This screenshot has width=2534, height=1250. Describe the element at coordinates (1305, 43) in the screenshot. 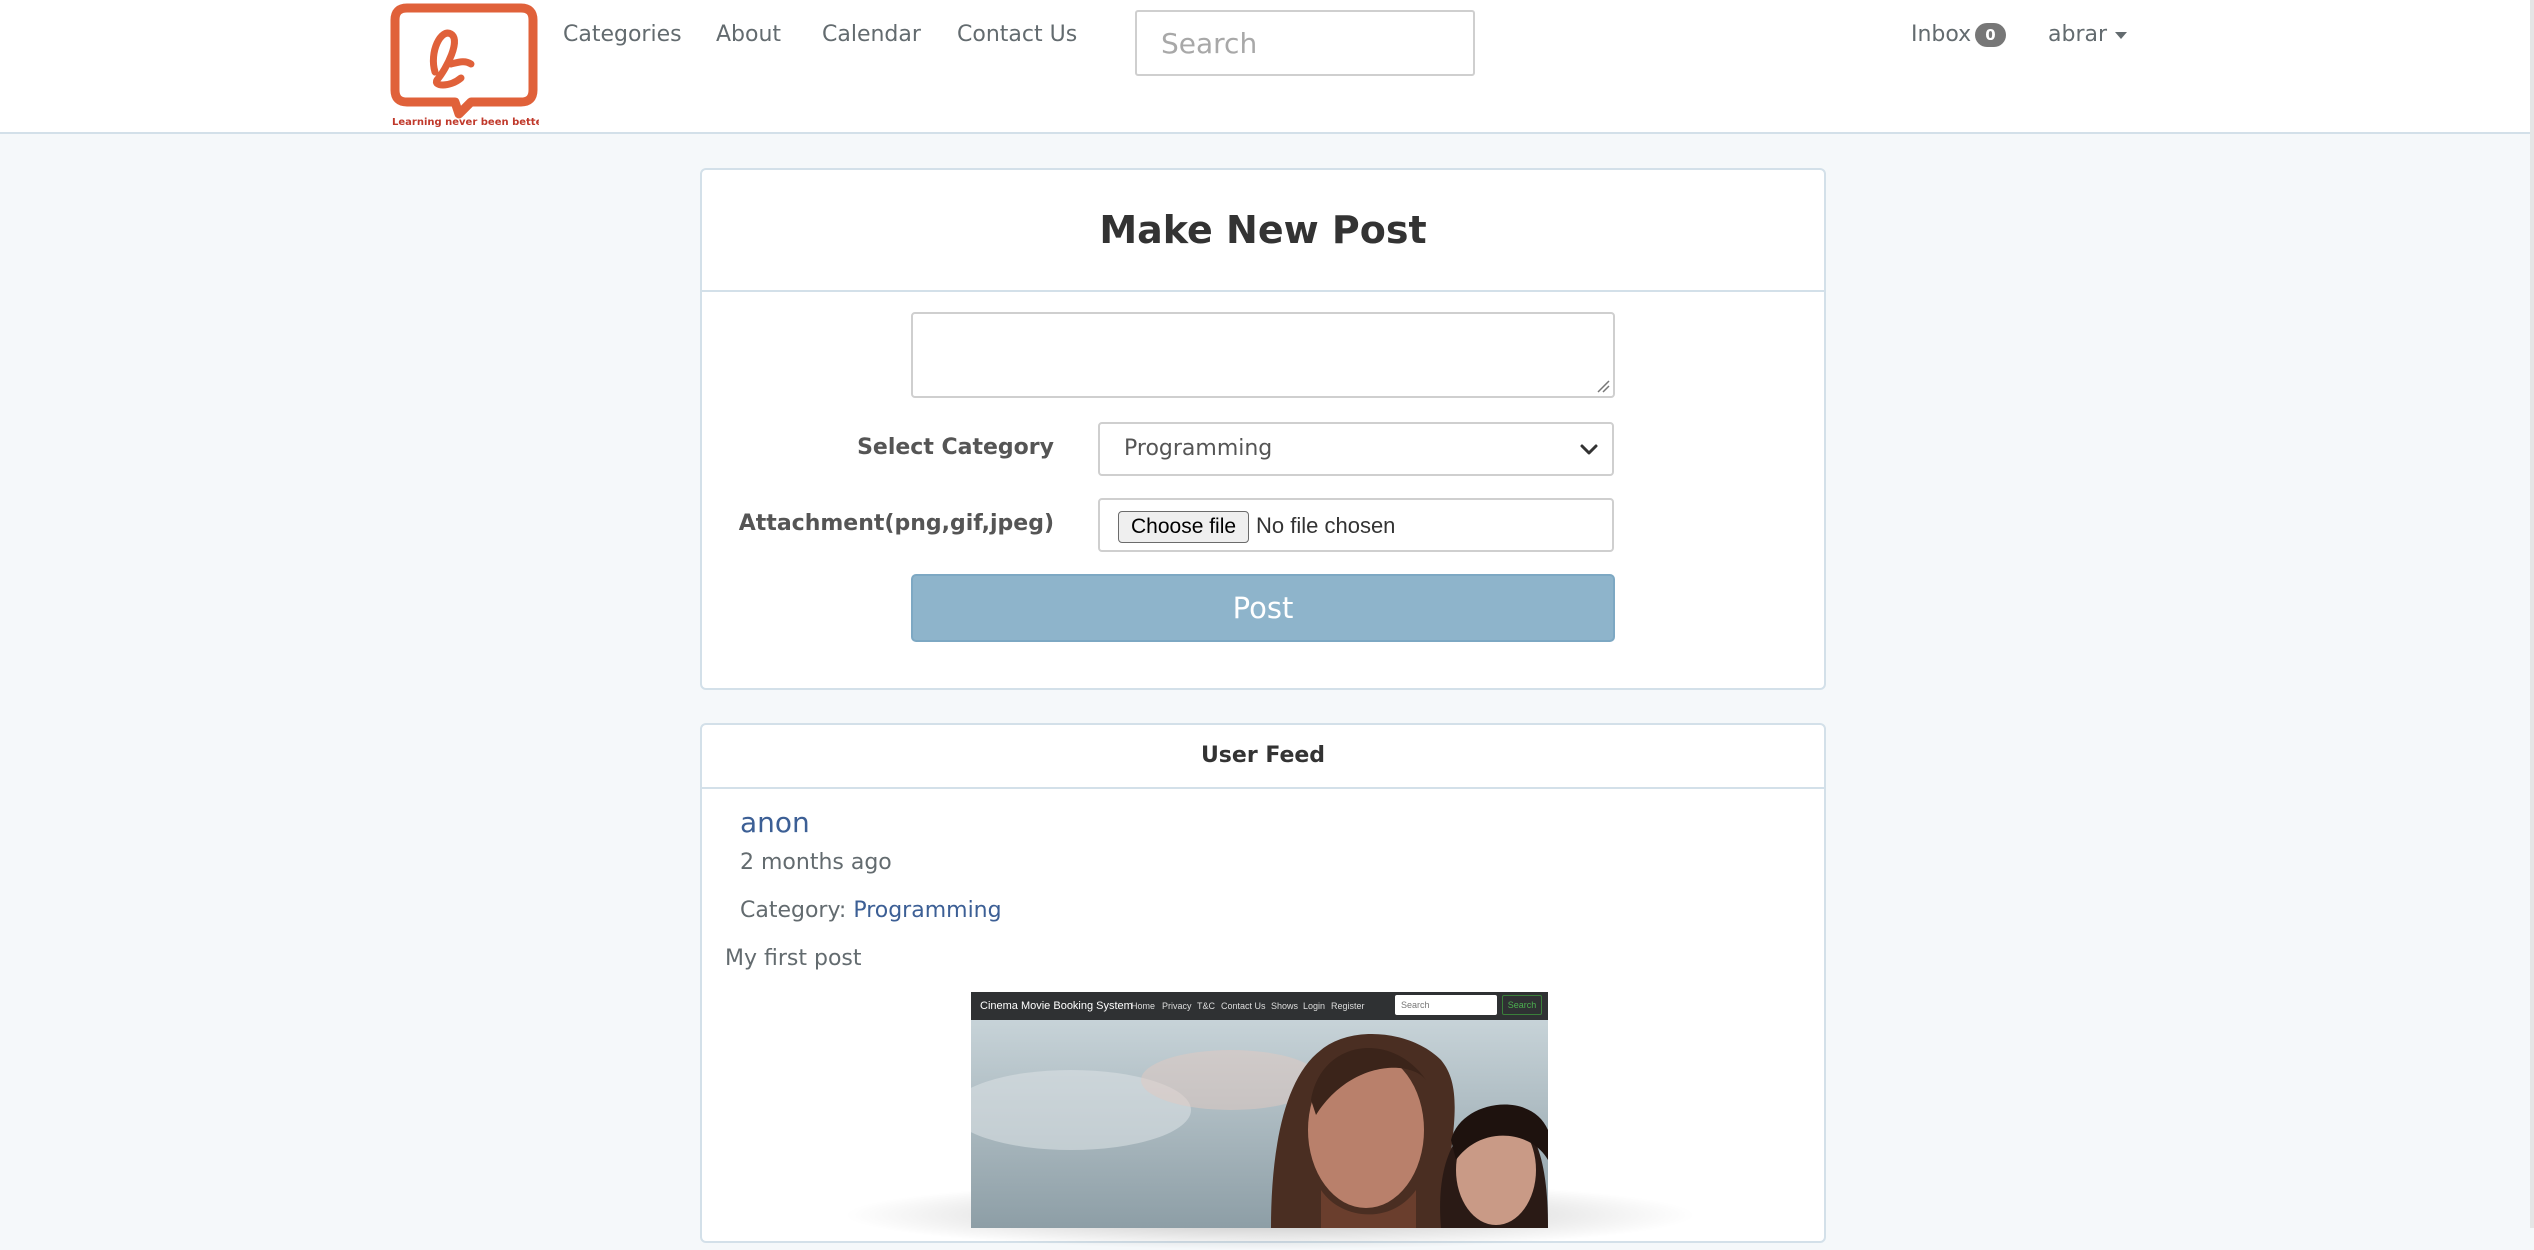

I see `search-input` at that location.